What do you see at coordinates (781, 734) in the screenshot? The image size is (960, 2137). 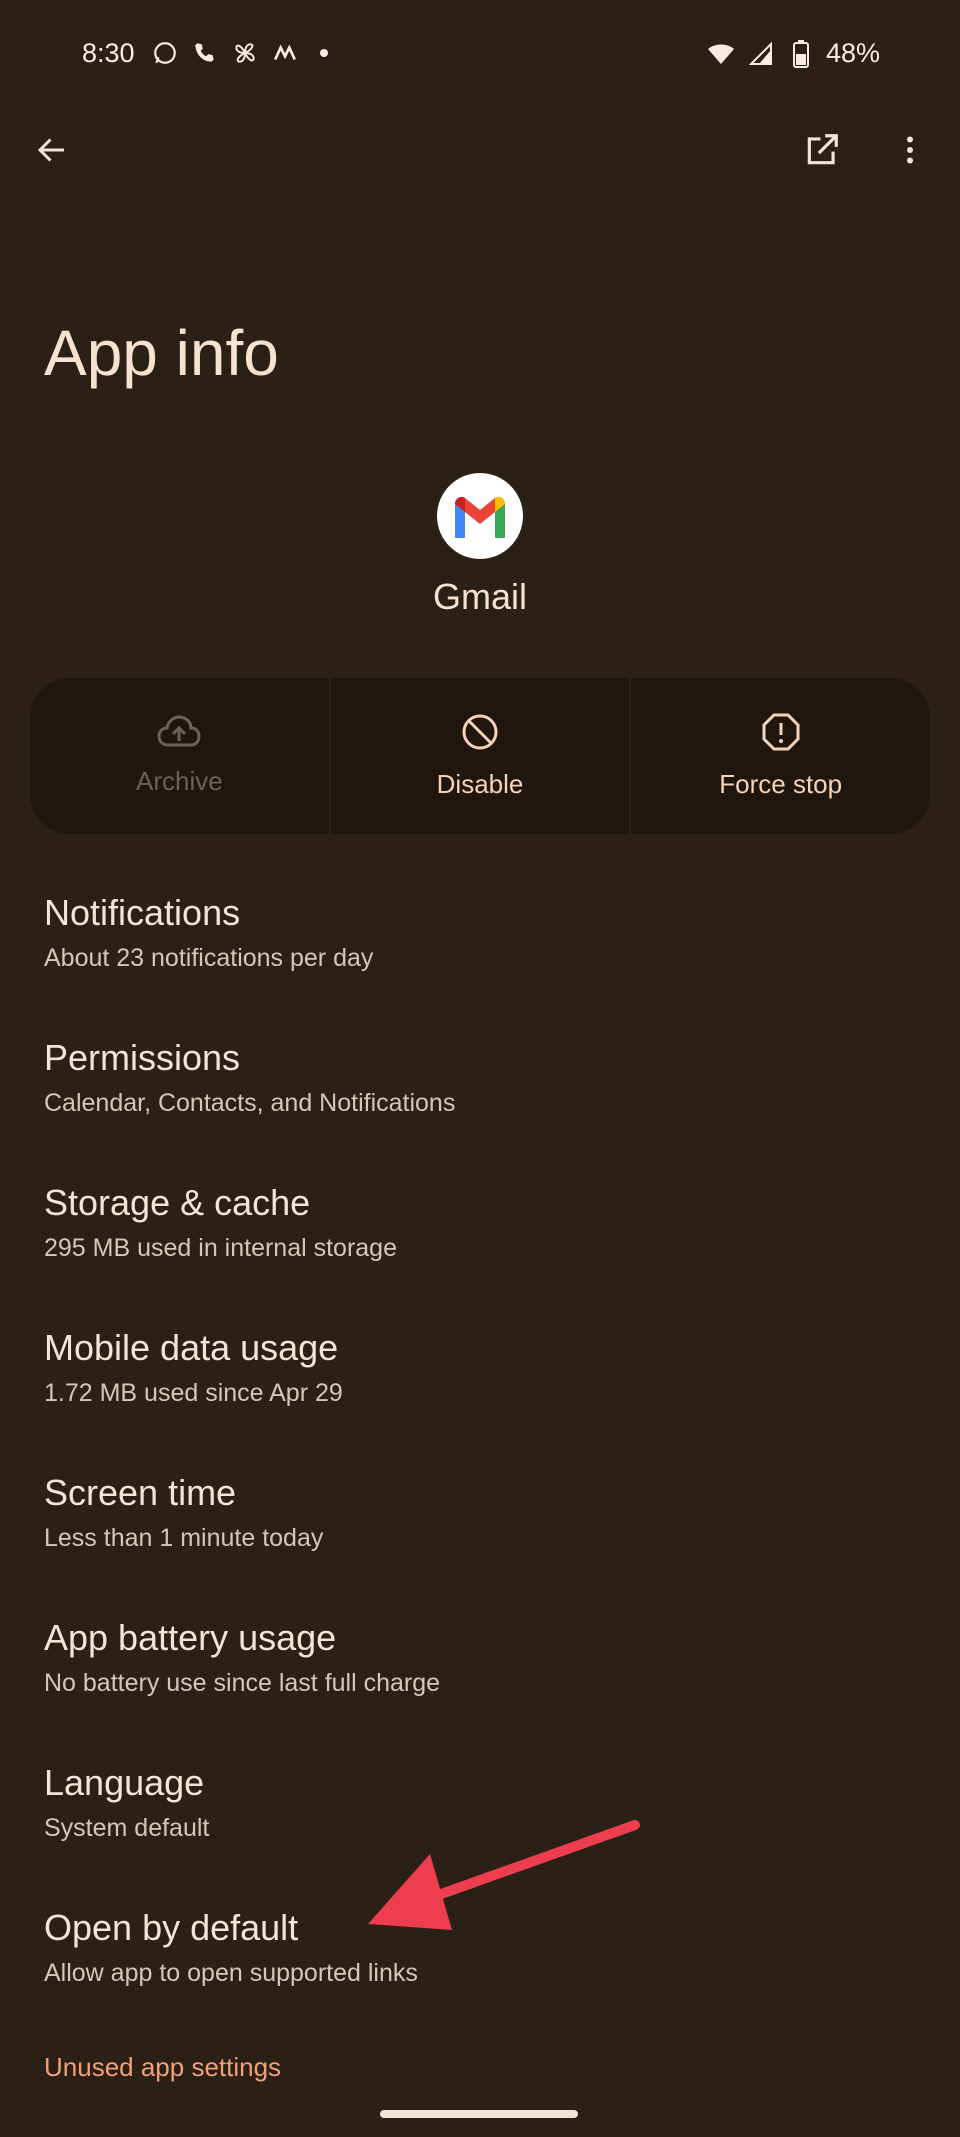 I see `alert-octagon-icon` at bounding box center [781, 734].